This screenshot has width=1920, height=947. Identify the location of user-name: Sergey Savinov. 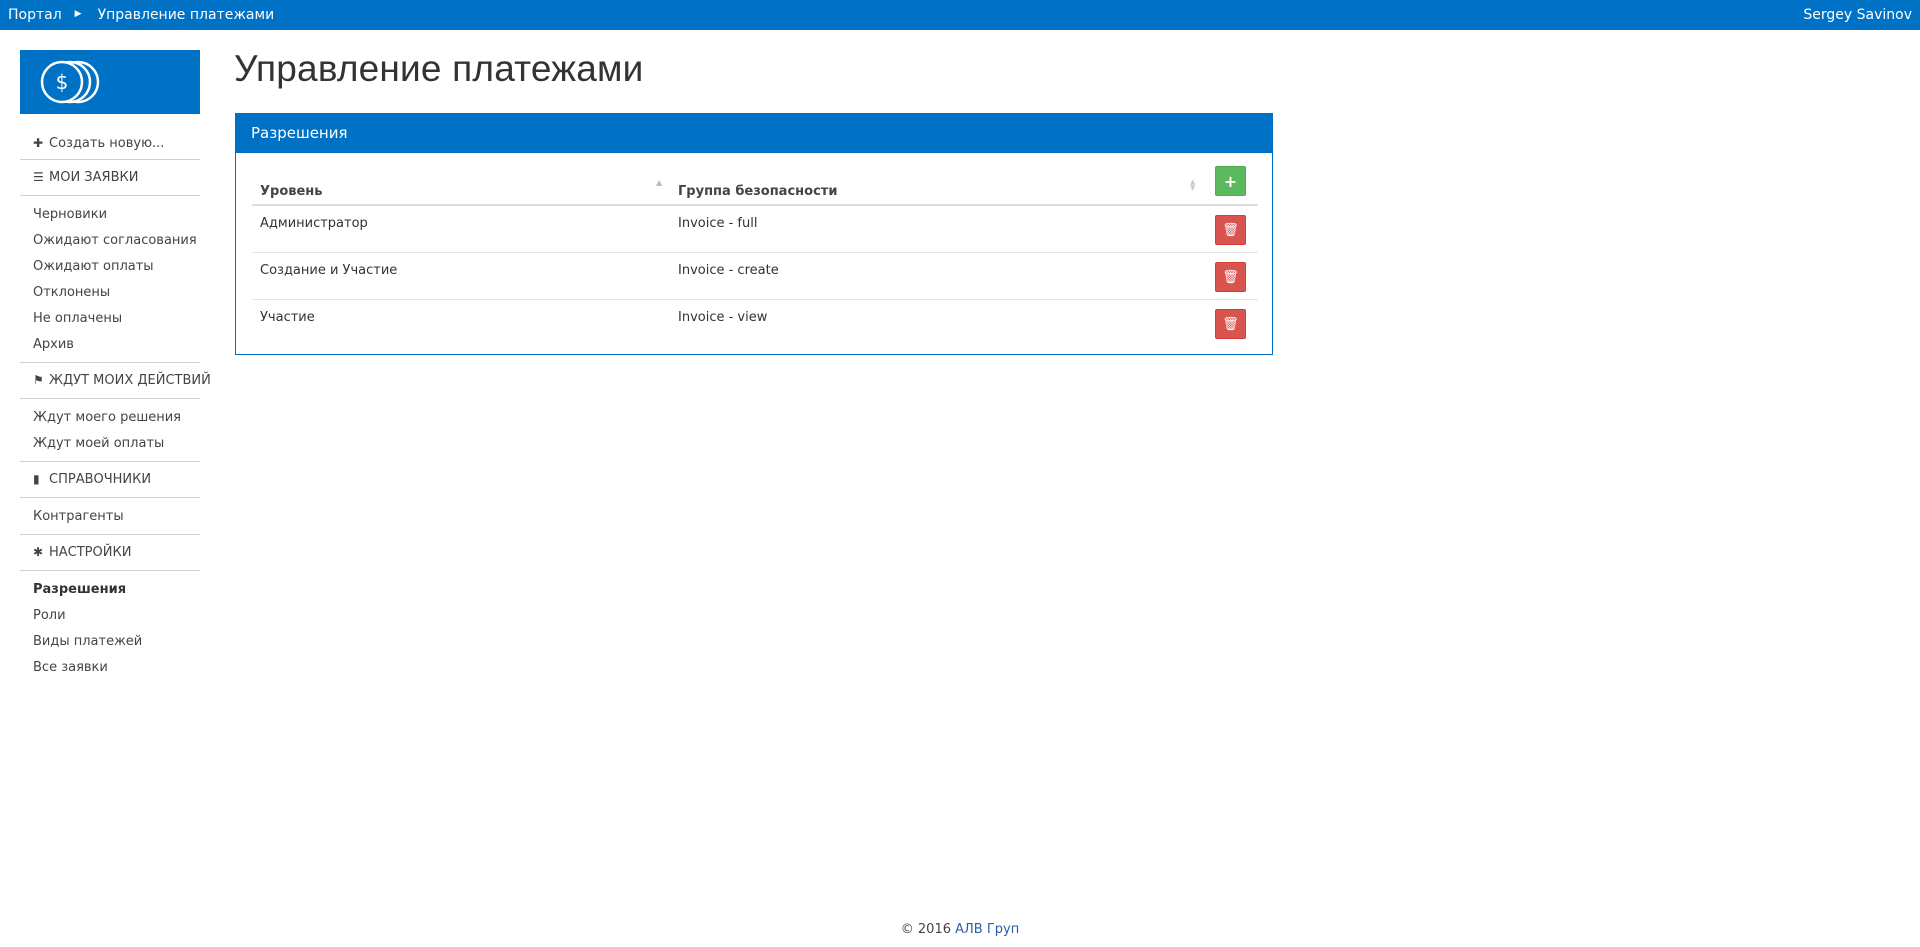
(1857, 15).